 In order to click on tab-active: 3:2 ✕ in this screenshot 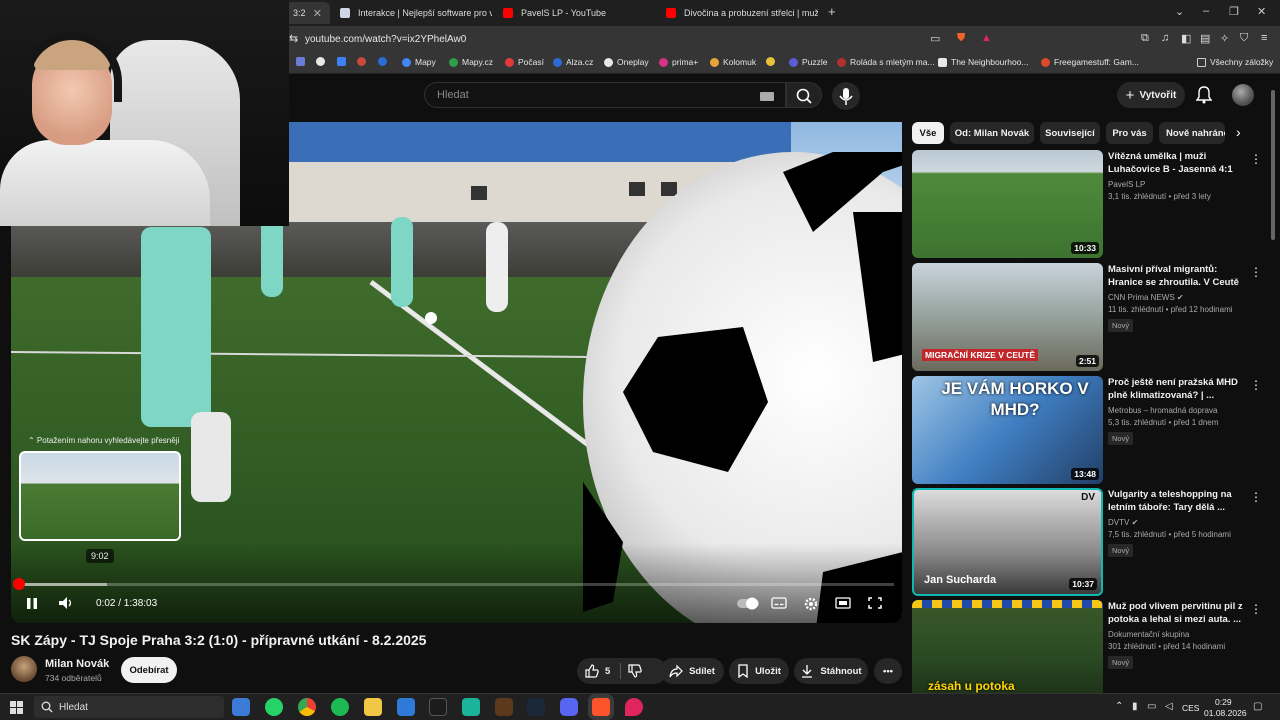, I will do `click(307, 13)`.